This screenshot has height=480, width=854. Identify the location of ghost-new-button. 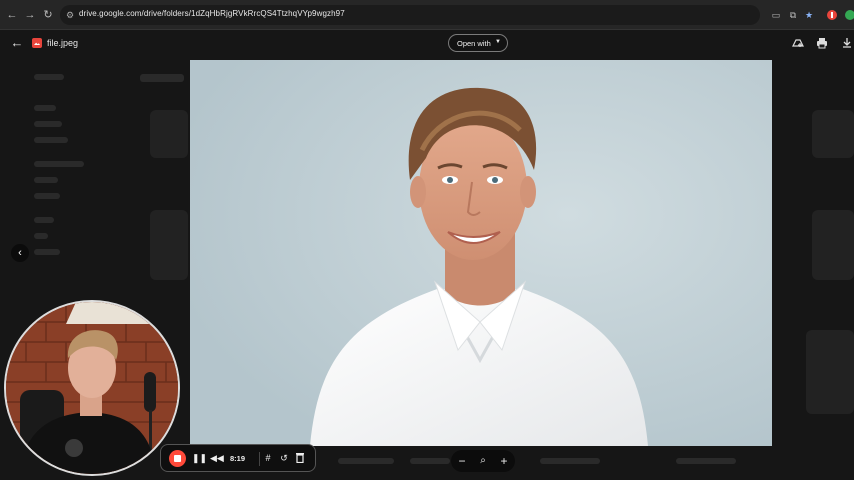
(49, 77).